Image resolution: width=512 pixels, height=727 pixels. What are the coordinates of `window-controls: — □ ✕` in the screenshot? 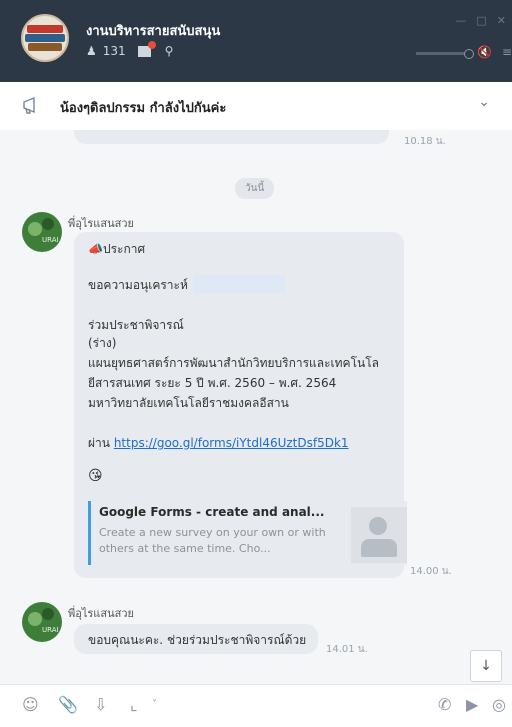 It's located at (480, 20).